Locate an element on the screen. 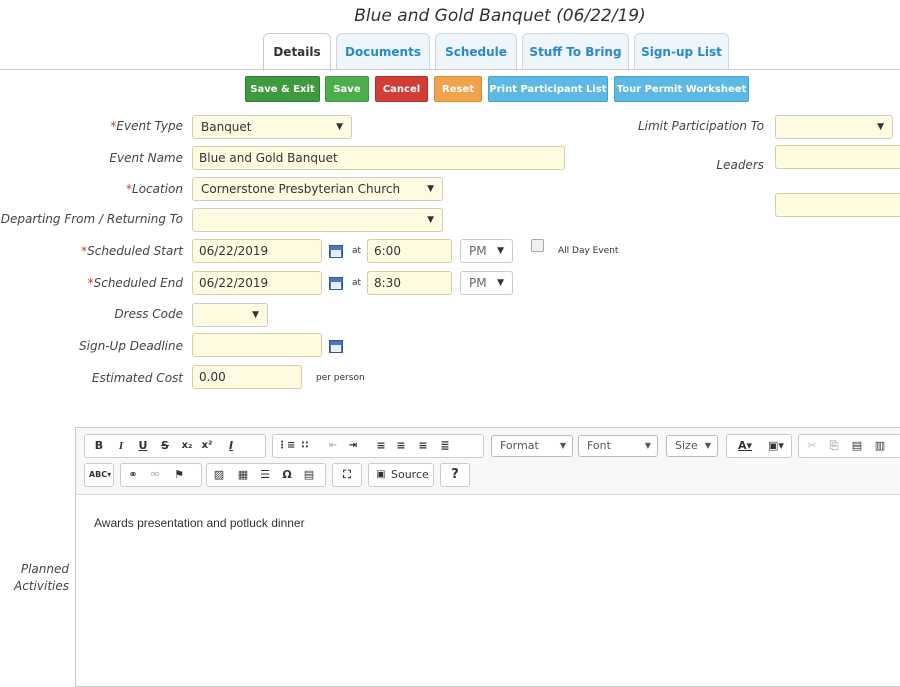 The width and height of the screenshot is (900, 687). clipboard-group: ✂ ⎘ ▤ ▥ is located at coordinates (849, 446).